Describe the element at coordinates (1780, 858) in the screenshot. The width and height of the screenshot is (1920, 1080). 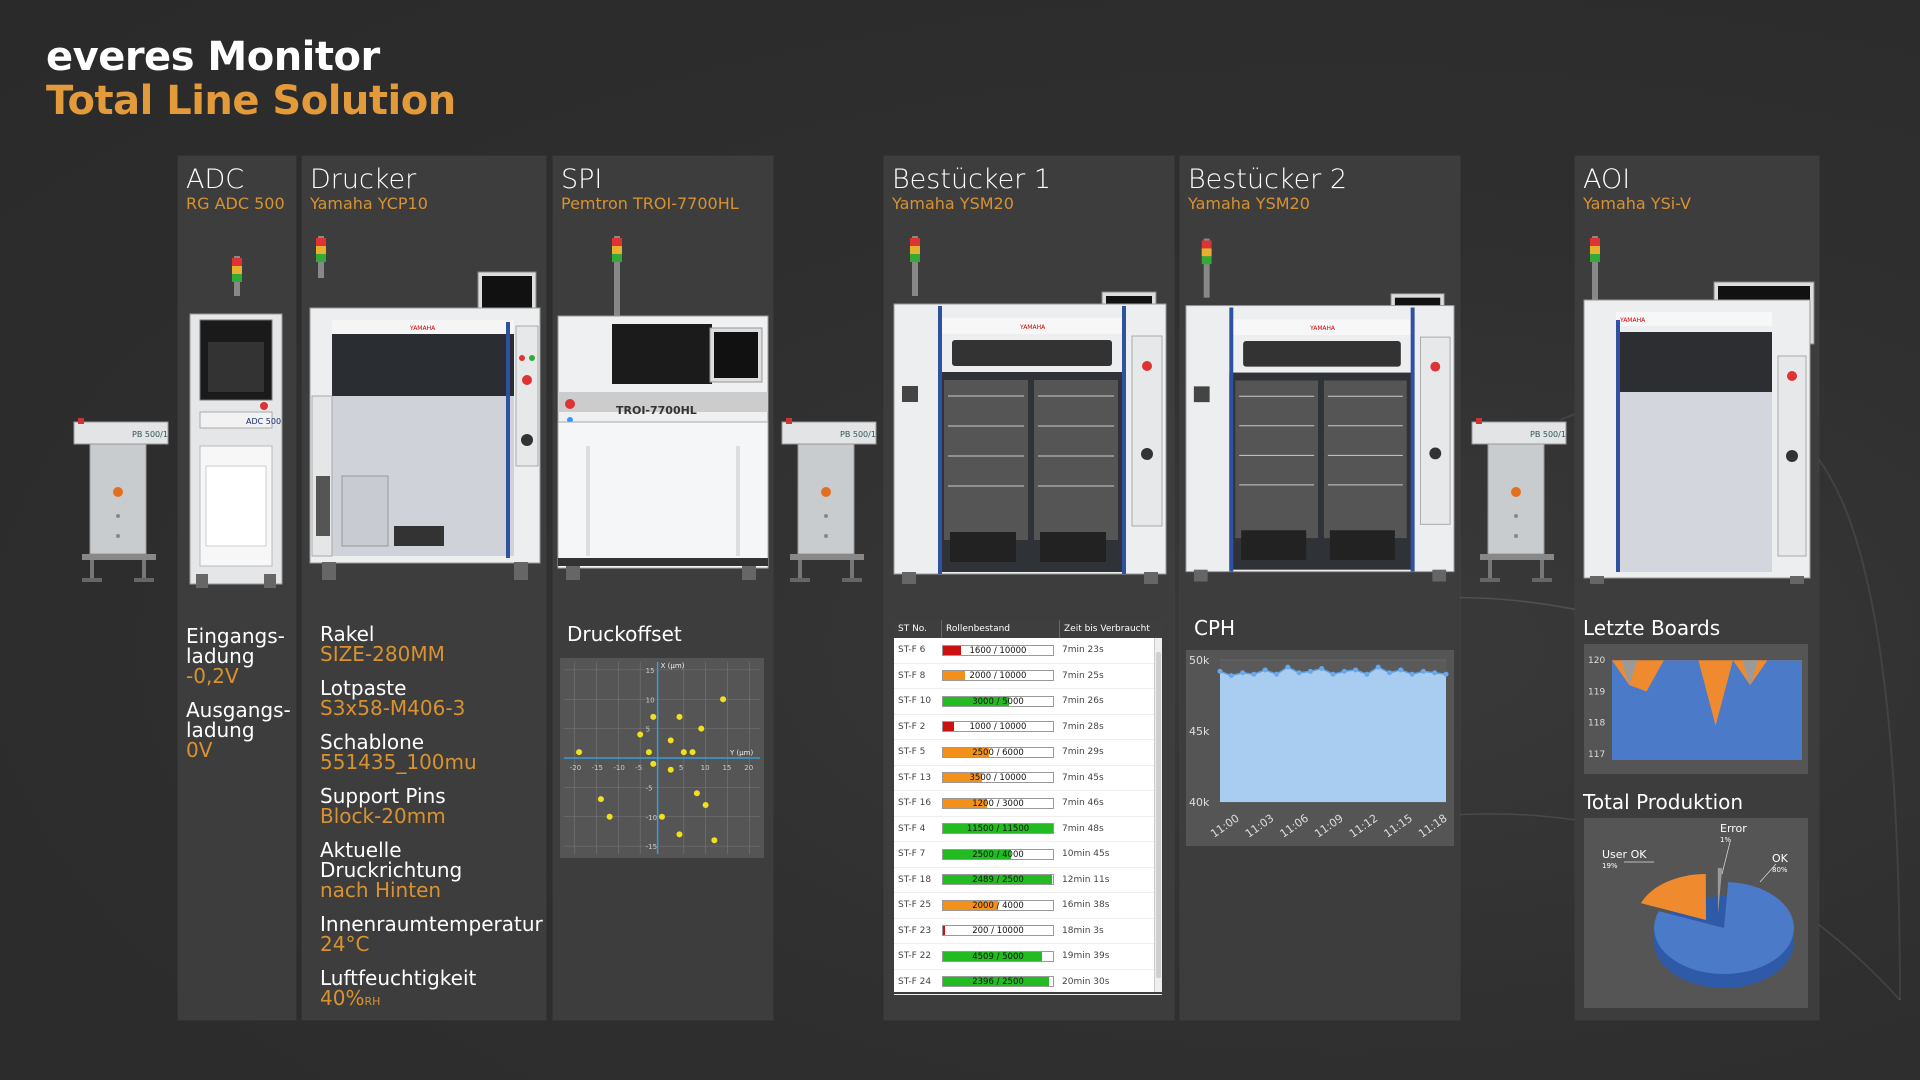
I see `pie-label-name: OK` at that location.